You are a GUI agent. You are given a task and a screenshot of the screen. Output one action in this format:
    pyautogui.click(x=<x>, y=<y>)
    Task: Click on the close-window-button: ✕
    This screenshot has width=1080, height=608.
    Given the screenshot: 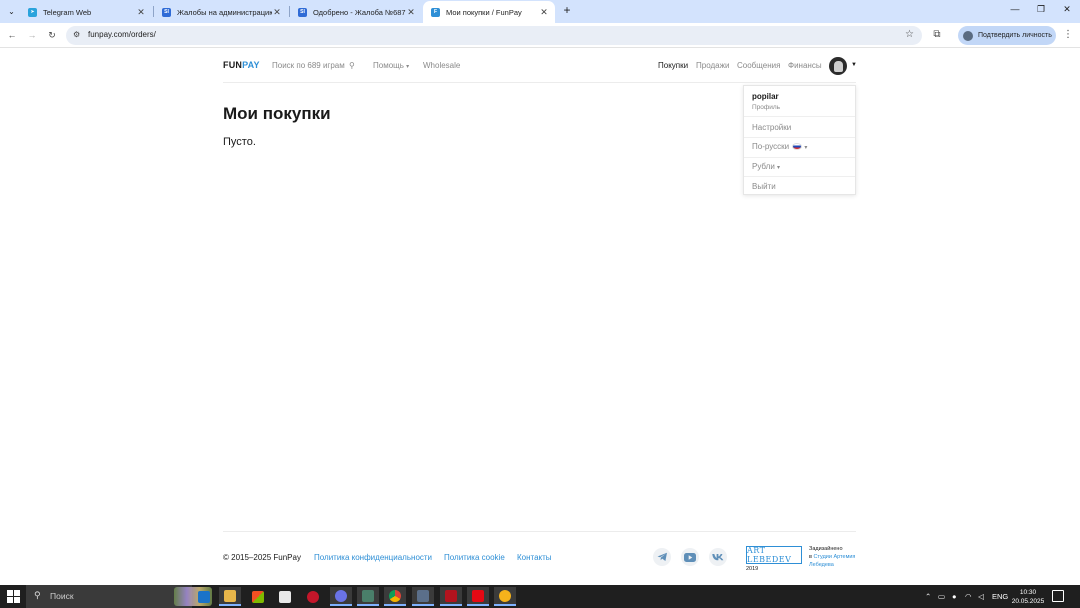 What is the action you would take?
    pyautogui.click(x=1067, y=11)
    